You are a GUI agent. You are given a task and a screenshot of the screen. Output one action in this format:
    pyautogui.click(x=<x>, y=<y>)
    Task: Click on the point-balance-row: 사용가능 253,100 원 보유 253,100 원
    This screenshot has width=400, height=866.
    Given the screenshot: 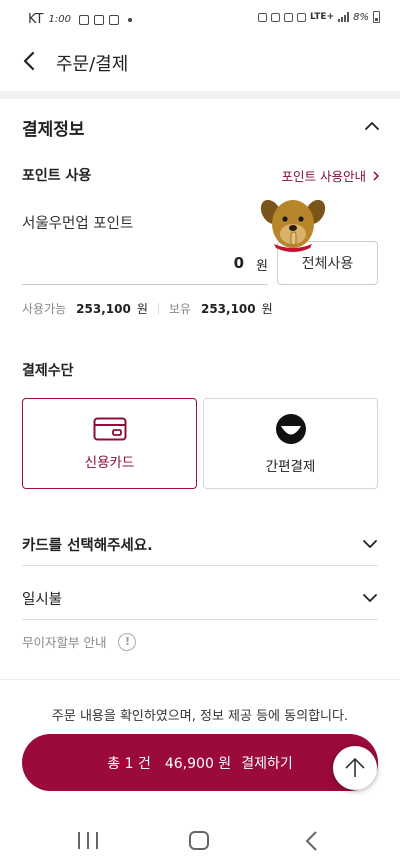 What is the action you would take?
    pyautogui.click(x=147, y=308)
    